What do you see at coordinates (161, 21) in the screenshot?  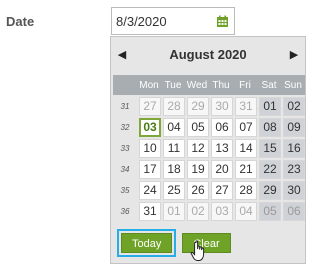 I see `date-field-value: 8/3/2020` at bounding box center [161, 21].